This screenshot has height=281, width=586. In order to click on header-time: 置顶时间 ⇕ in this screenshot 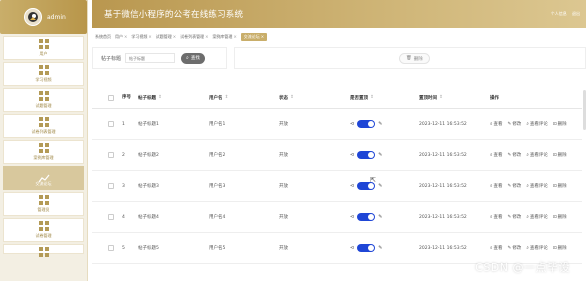, I will do `click(431, 97)`.